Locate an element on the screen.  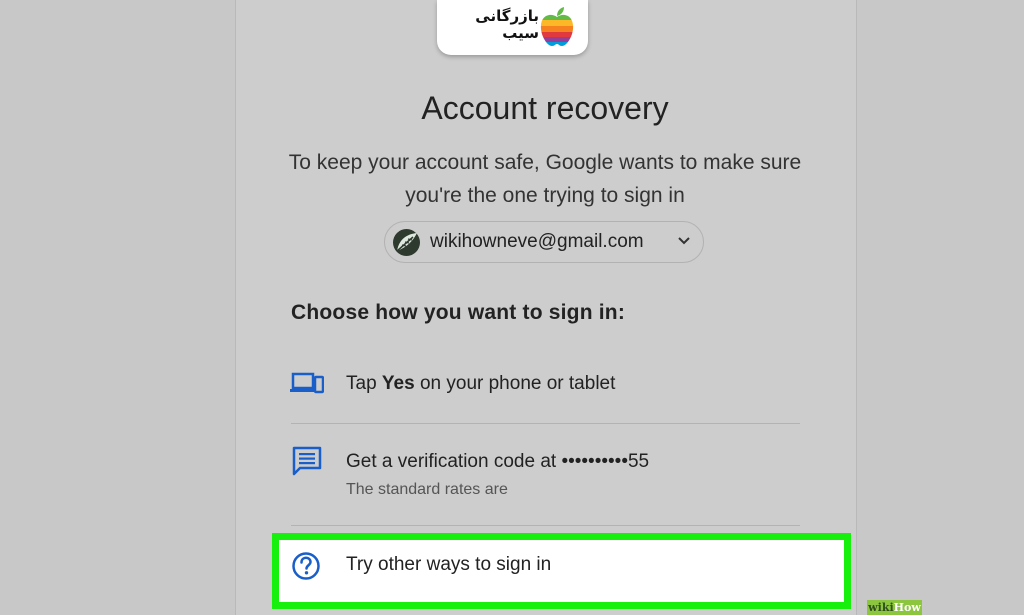
avatar is located at coordinates (406, 242).